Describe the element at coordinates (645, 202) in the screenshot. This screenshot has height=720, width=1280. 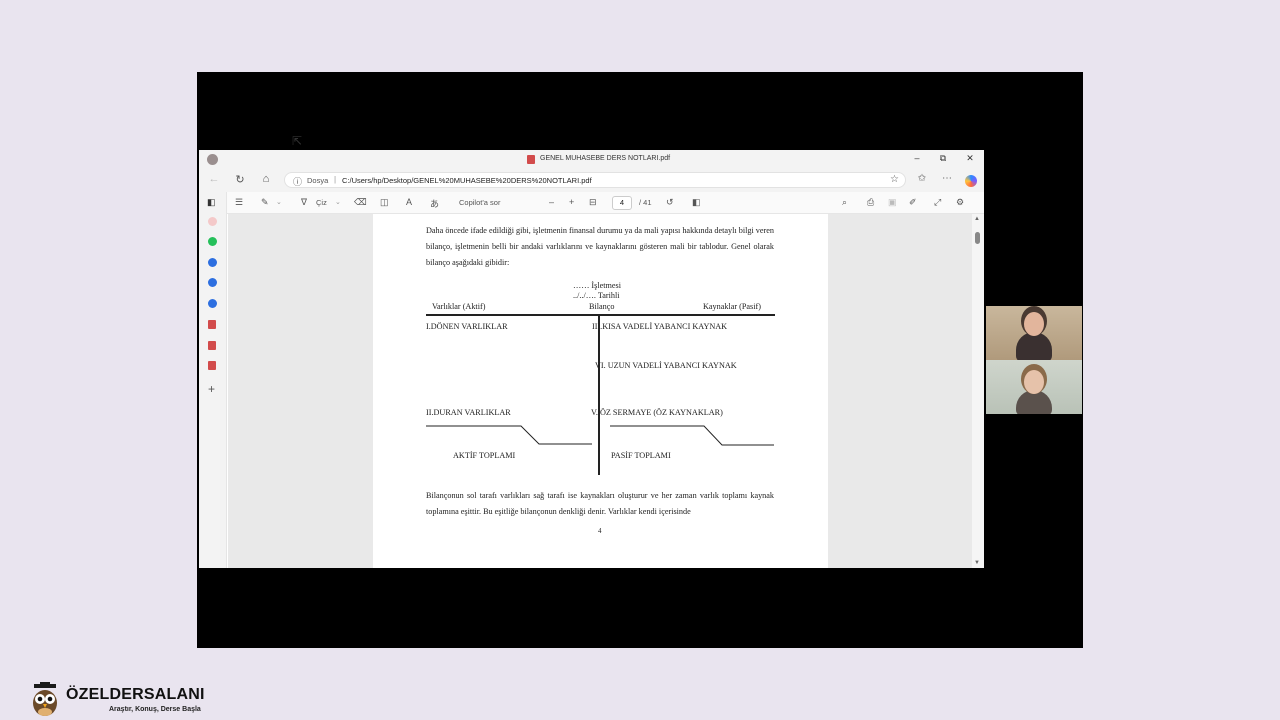
I see `page-total: / 41` at that location.